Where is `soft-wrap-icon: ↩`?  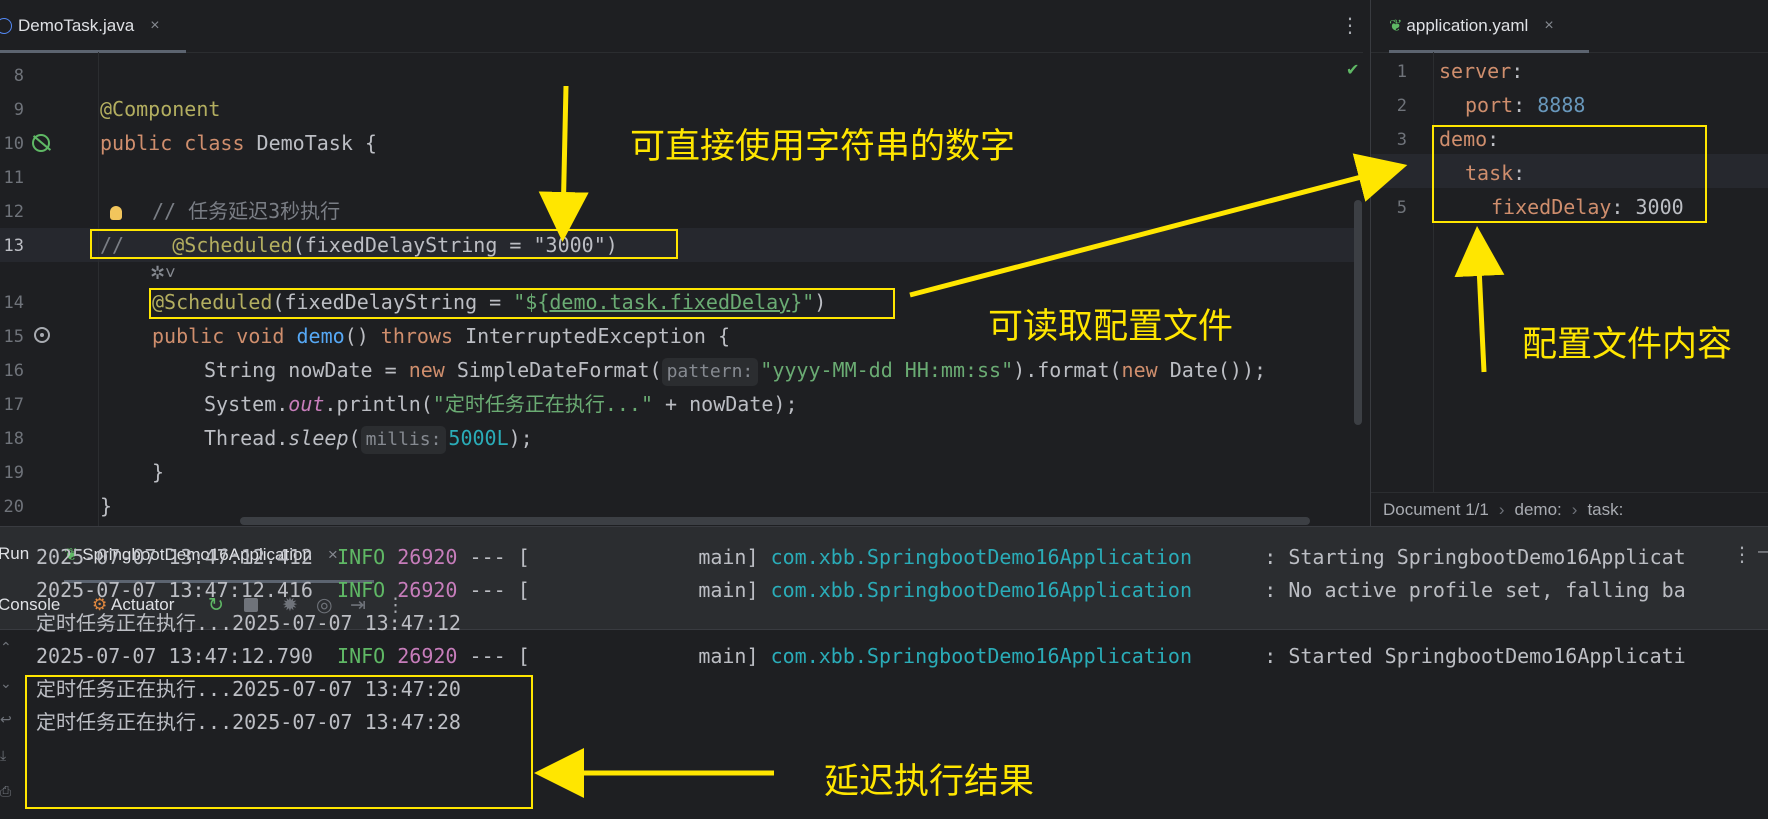 soft-wrap-icon: ↩ is located at coordinates (6, 719).